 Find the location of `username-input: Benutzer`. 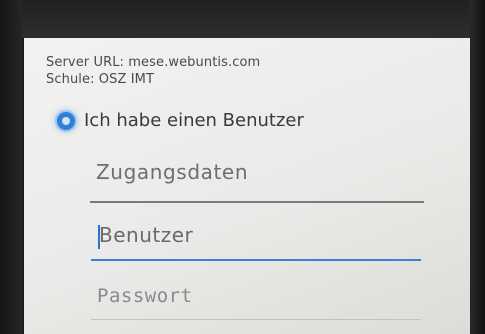

username-input: Benutzer is located at coordinates (256, 237).